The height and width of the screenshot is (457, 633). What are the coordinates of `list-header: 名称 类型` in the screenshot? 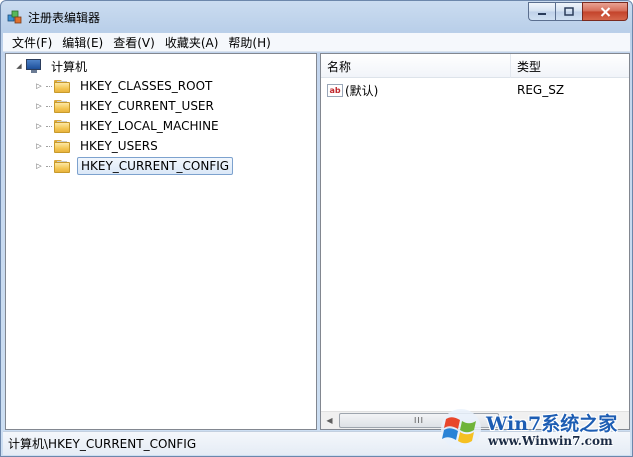 It's located at (475, 66).